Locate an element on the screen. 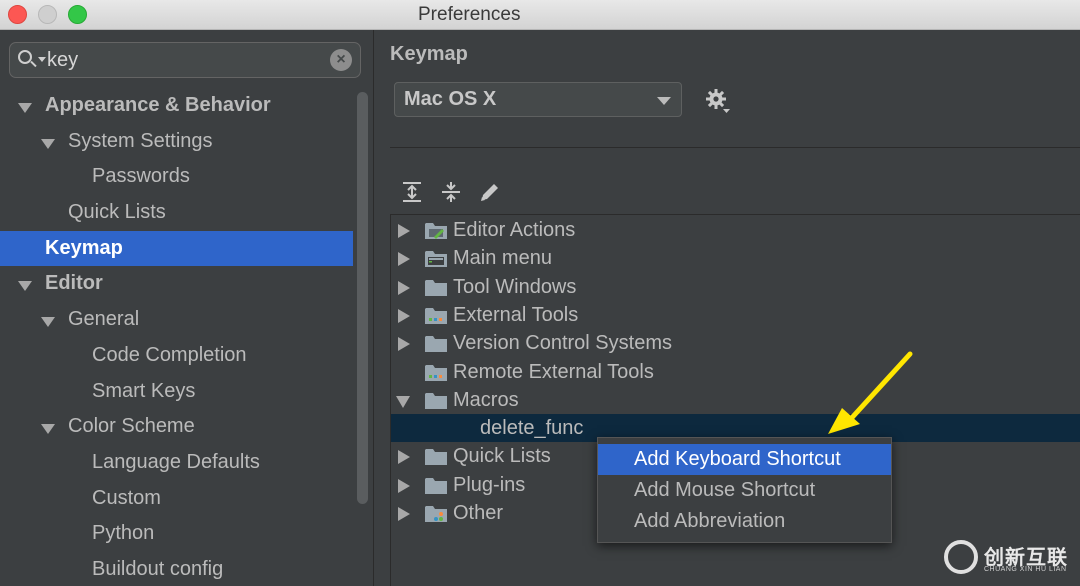 This screenshot has height=586, width=1080. keymap-item-label: Version Control Systems is located at coordinates (562, 343).